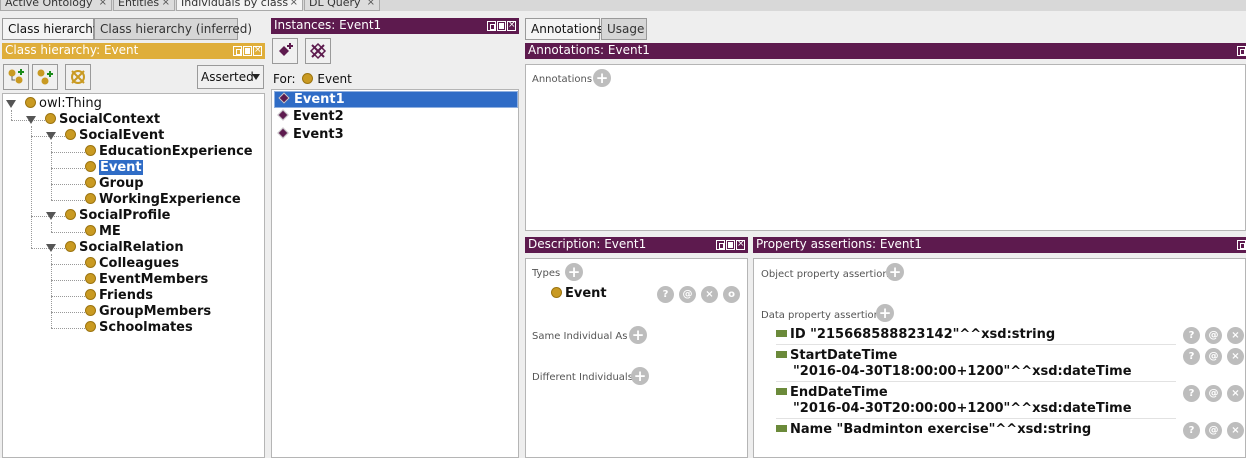  What do you see at coordinates (132, 264) in the screenshot?
I see `tree-node-colleagues: Colleagues` at bounding box center [132, 264].